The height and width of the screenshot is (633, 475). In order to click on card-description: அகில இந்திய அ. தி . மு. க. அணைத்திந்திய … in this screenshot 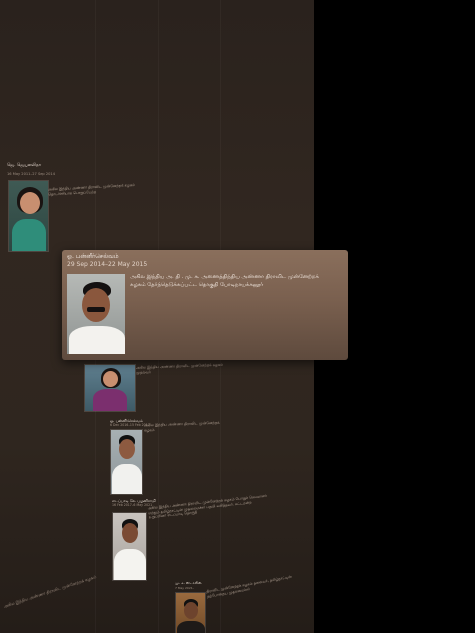, I will do `click(224, 281)`.